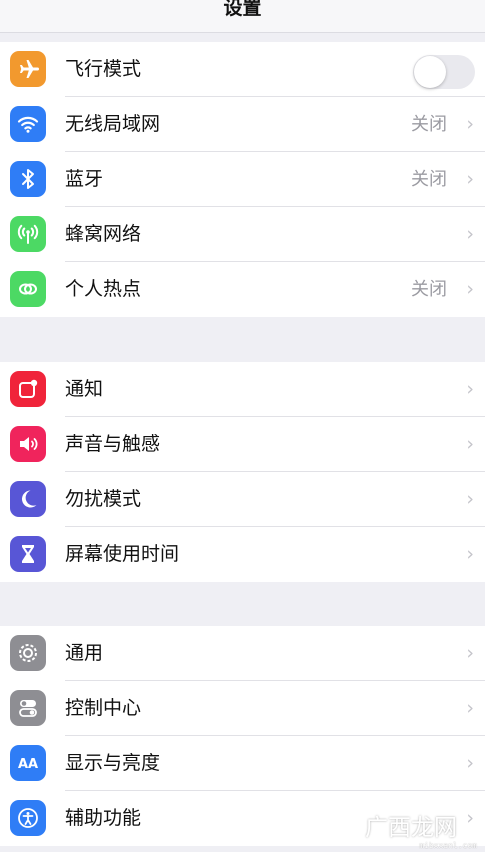 This screenshot has width=485, height=852. Describe the element at coordinates (103, 499) in the screenshot. I see `do-not-disturb-label: 勿扰模式` at that location.